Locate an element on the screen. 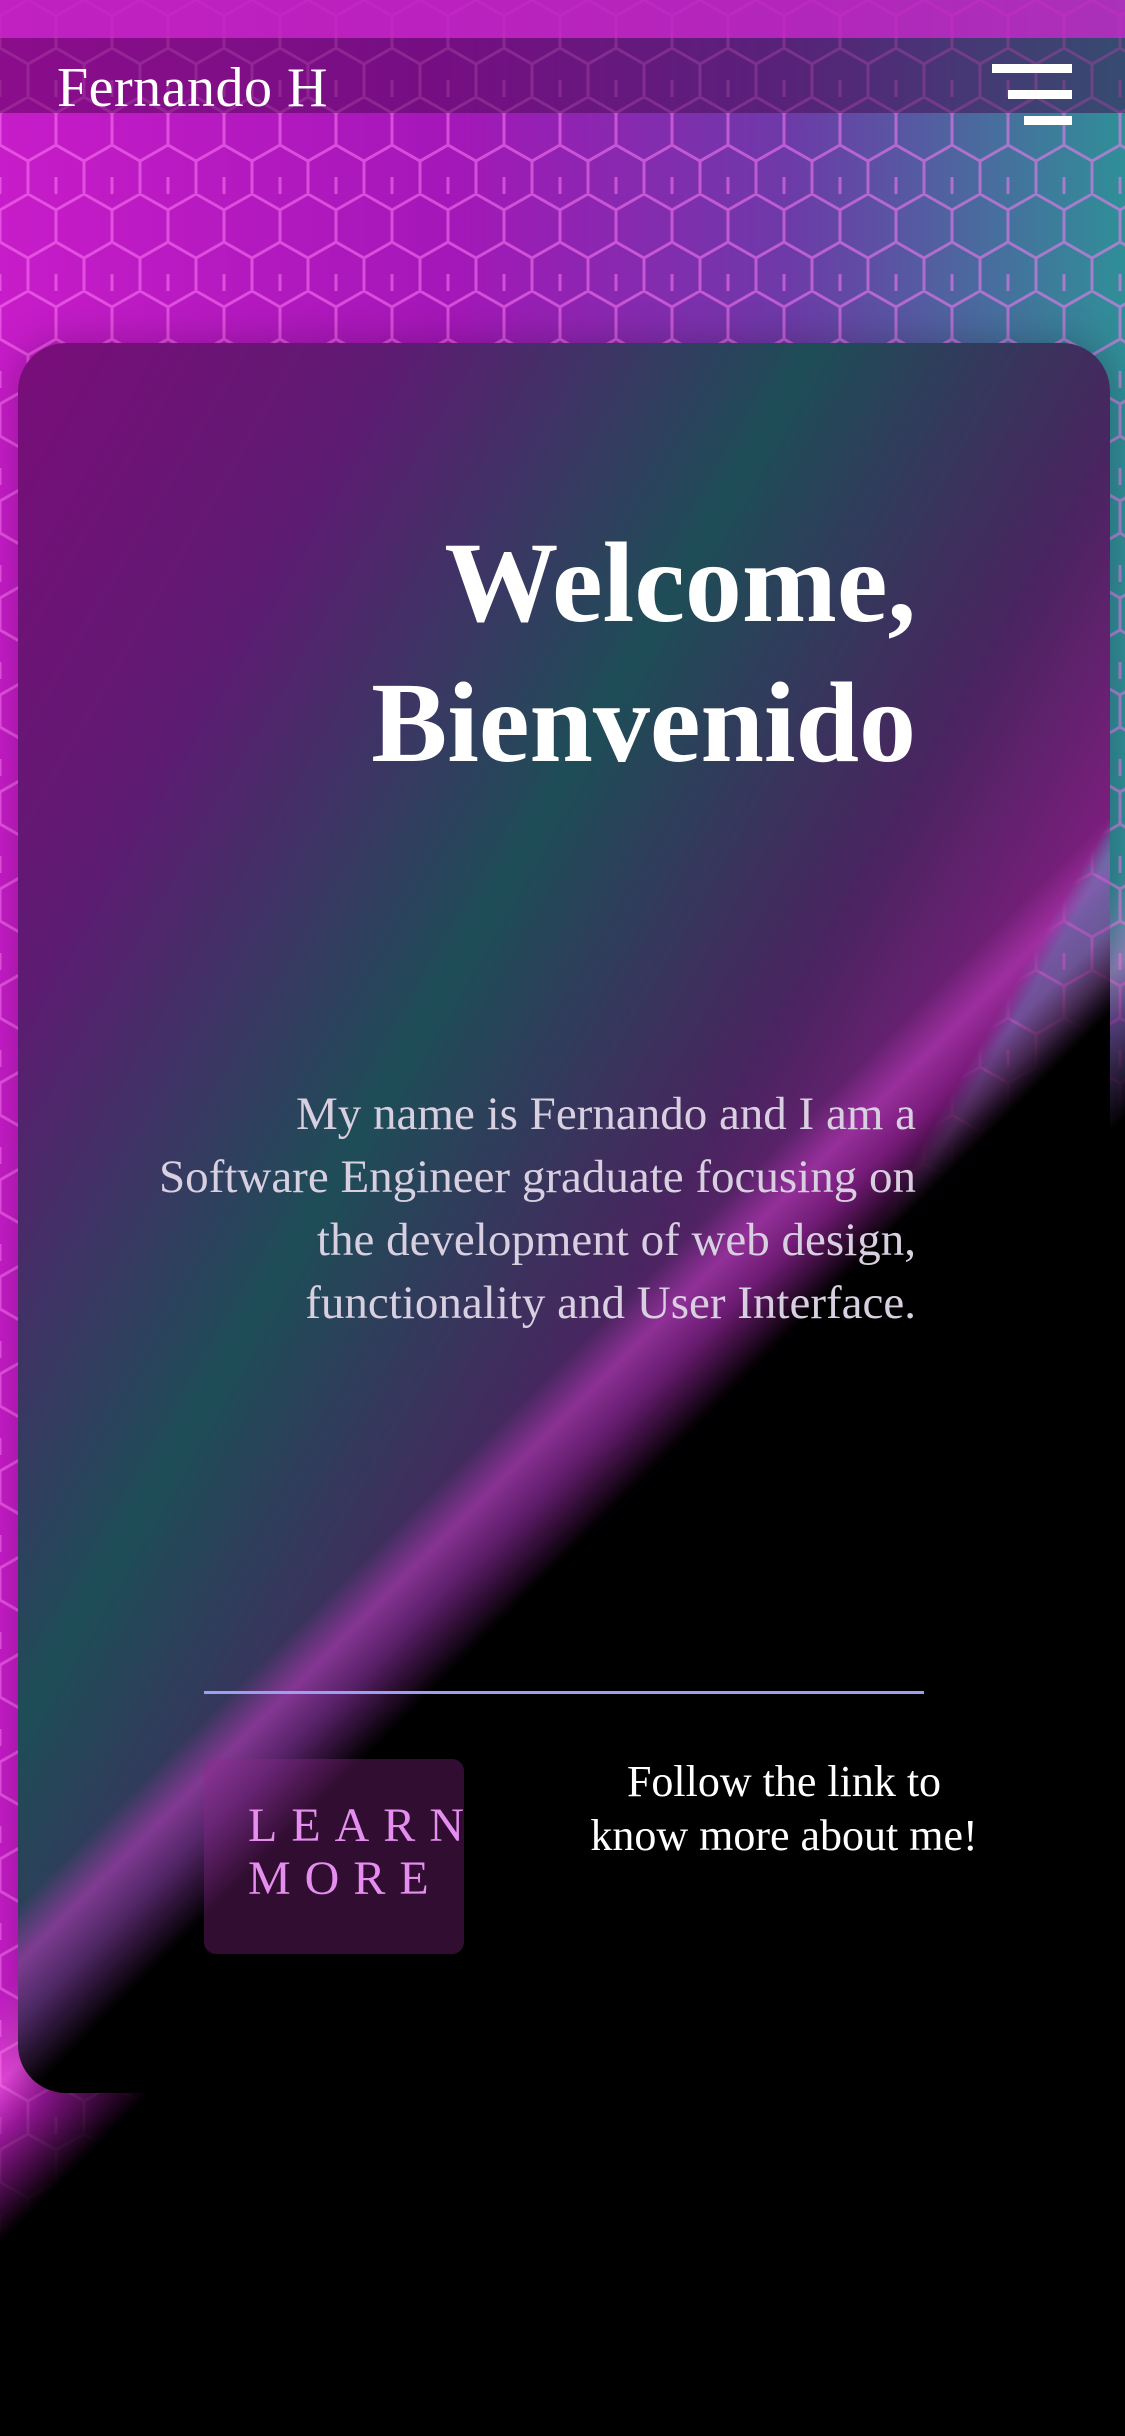 This screenshot has width=1125, height=2436. top-nav-bar: Fernando H is located at coordinates (562, 62).